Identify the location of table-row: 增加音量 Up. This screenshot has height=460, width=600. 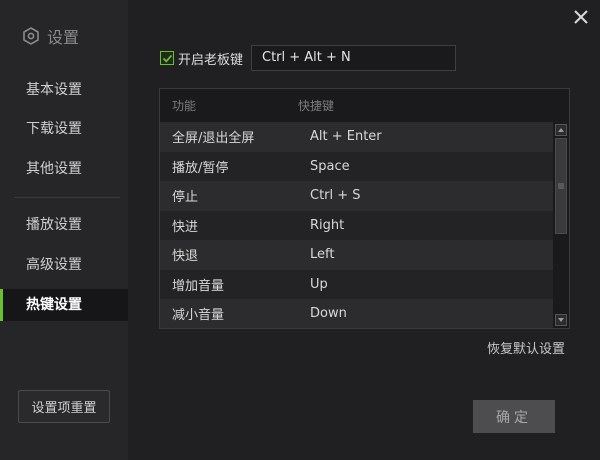
(356, 284).